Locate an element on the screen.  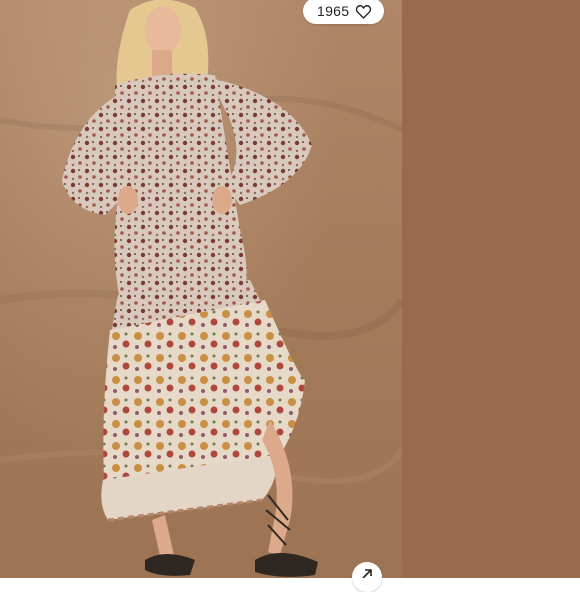
like-count: 1965 is located at coordinates (333, 11).